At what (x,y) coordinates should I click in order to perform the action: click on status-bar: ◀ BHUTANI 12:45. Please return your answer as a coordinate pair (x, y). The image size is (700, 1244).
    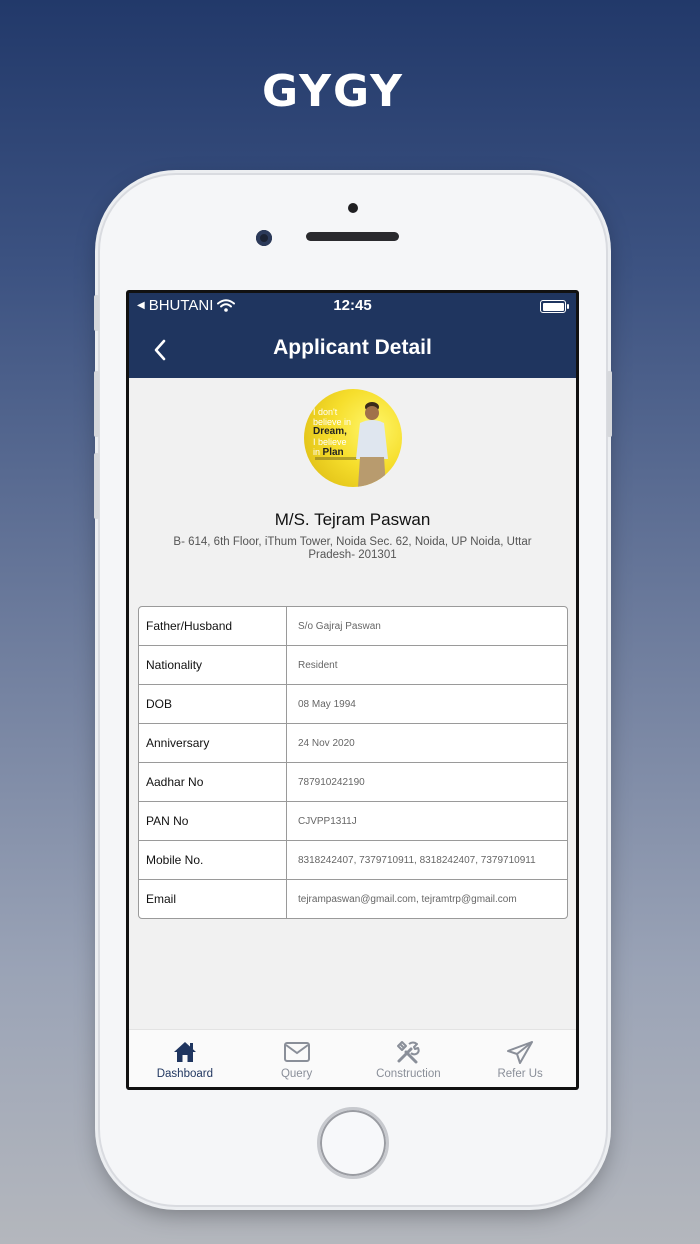
    Looking at the image, I should click on (352, 308).